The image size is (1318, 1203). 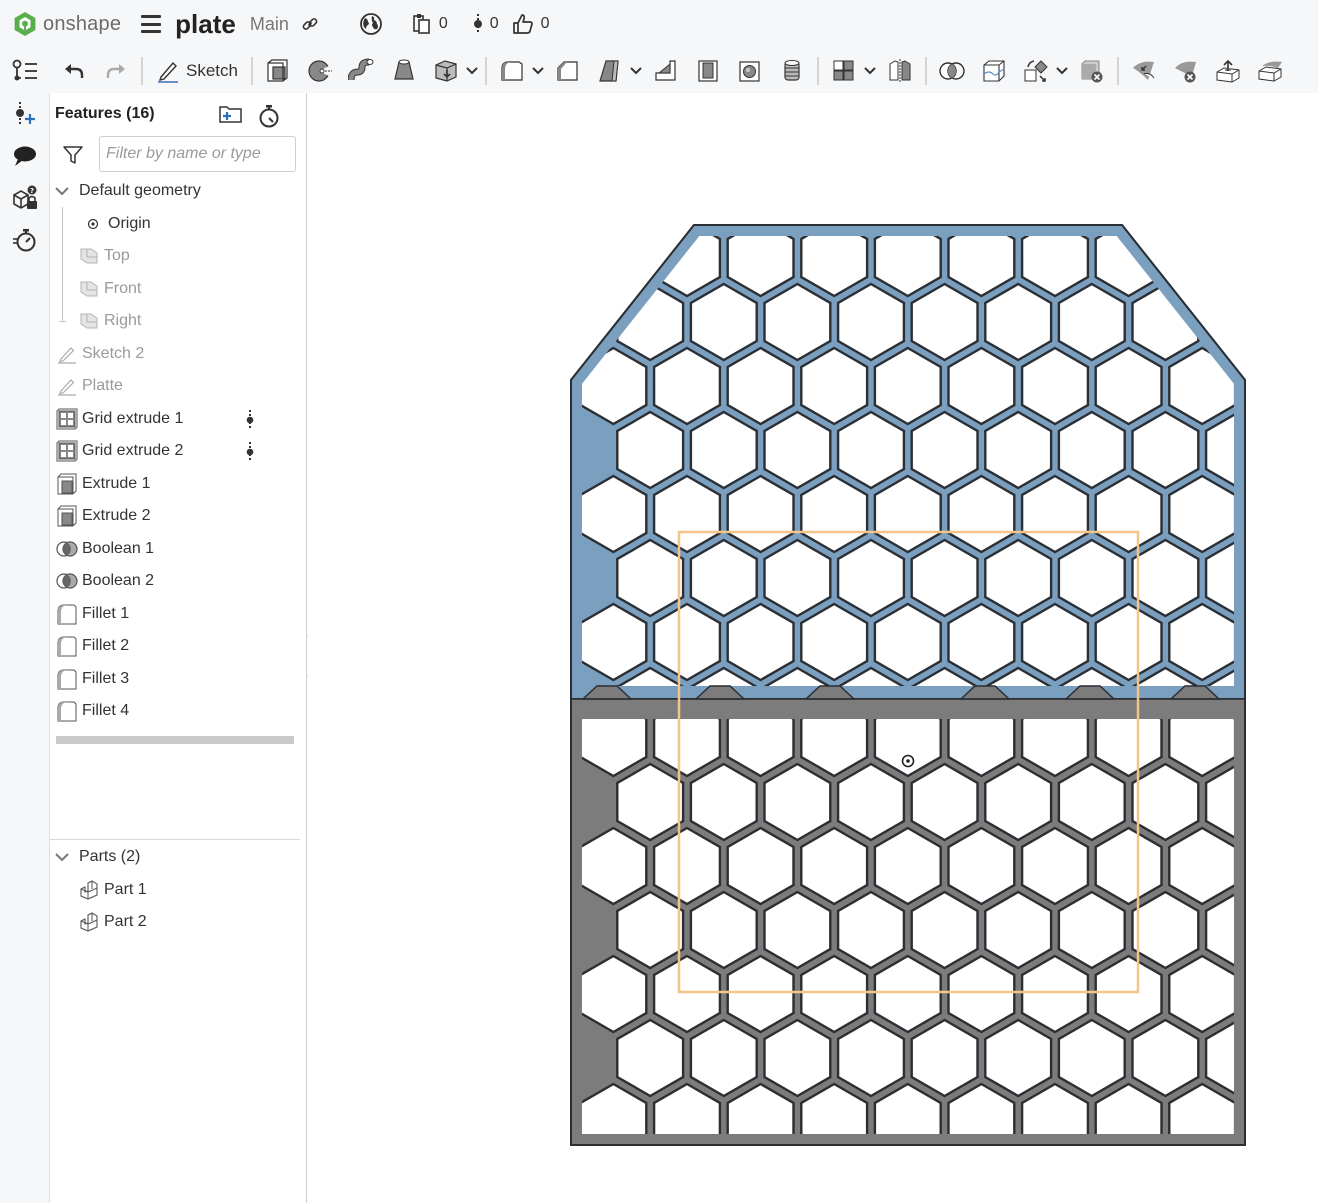 What do you see at coordinates (538, 71) in the screenshot?
I see `fillet-dropdown` at bounding box center [538, 71].